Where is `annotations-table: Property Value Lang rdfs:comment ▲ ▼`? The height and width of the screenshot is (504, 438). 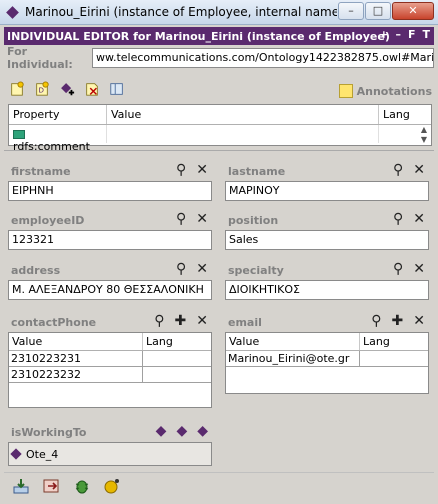
annotations-table: Property Value Lang rdfs:comment ▲ ▼ is located at coordinates (220, 128).